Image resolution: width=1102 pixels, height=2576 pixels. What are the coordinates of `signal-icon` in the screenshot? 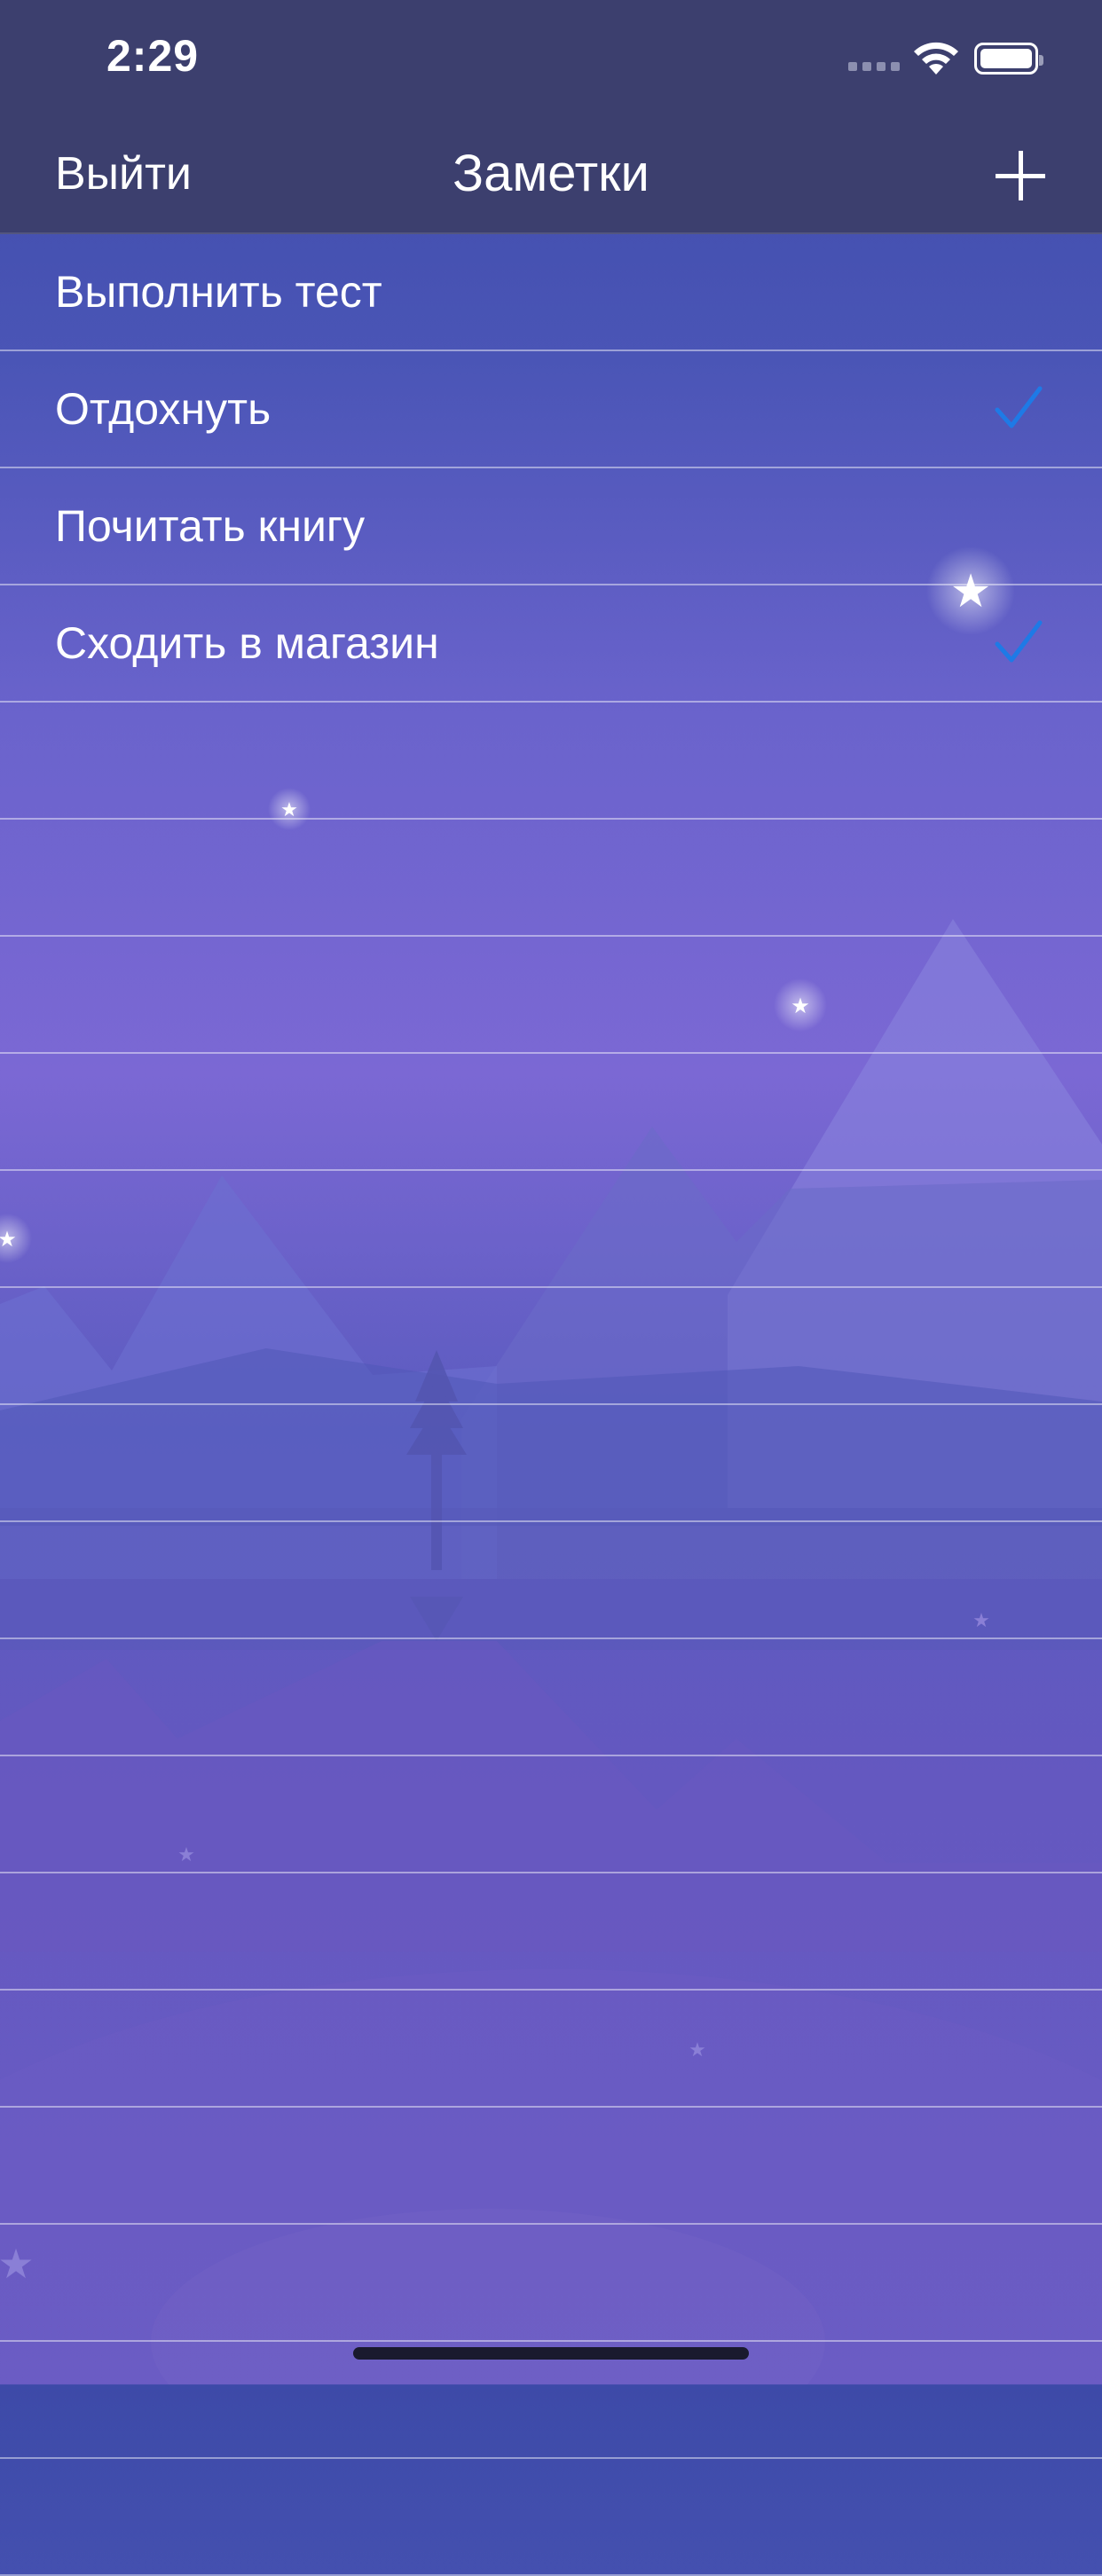 It's located at (874, 66).